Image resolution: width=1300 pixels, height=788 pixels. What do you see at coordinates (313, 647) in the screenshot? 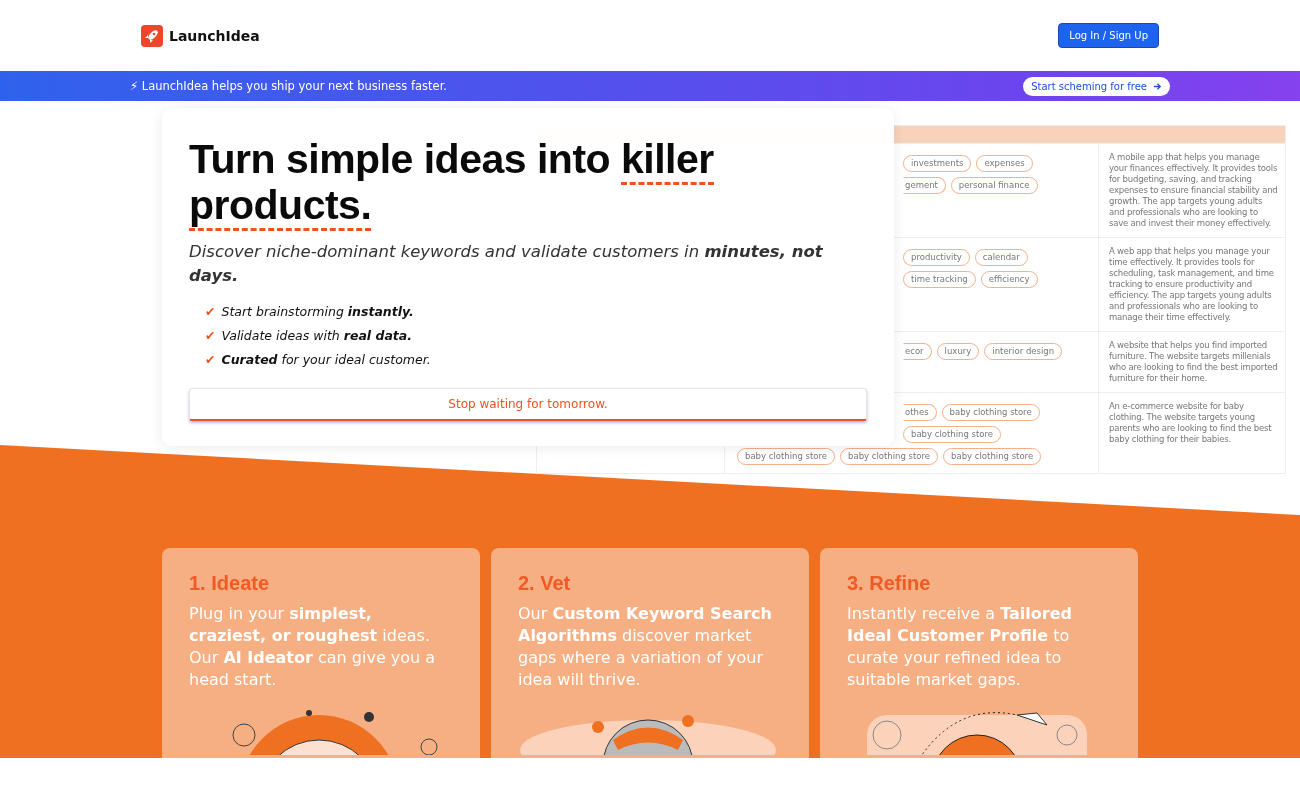
I see `feature-text: Plug in your simplest, craziest, or roughest ideas. Our AI Ideator can give you a head start.` at bounding box center [313, 647].